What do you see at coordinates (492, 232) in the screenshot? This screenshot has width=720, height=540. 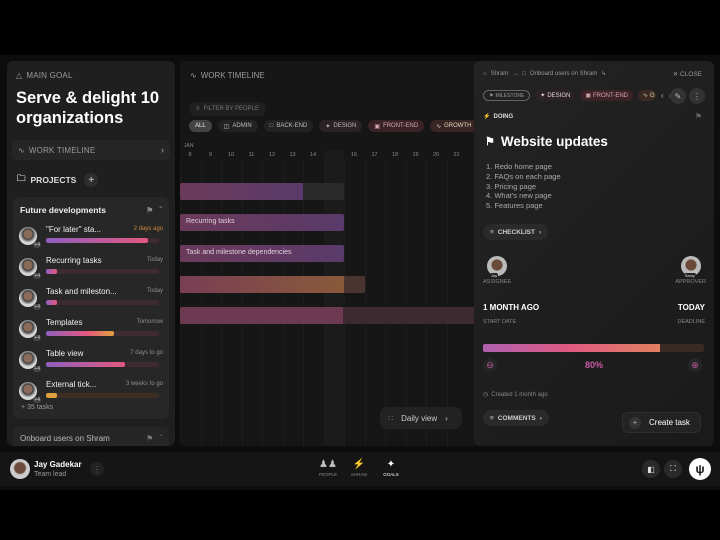 I see `checklist-icon: ≡` at bounding box center [492, 232].